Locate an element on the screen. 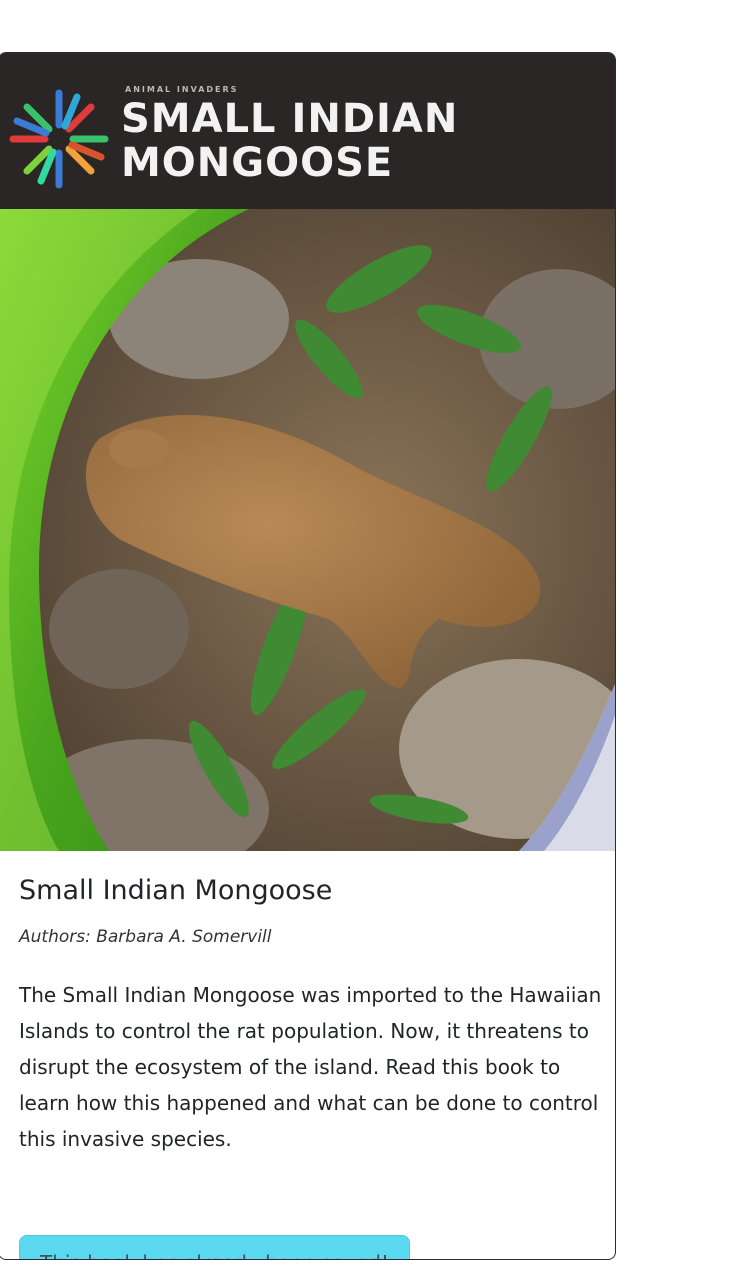 This screenshot has width=752, height=1272. cover-series-label: ANIMAL INVADERS is located at coordinates (182, 89).